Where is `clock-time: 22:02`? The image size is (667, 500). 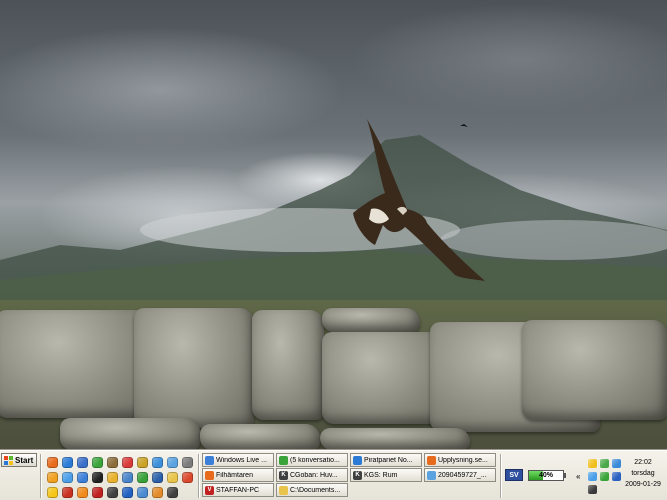 clock-time: 22:02 is located at coordinates (643, 462).